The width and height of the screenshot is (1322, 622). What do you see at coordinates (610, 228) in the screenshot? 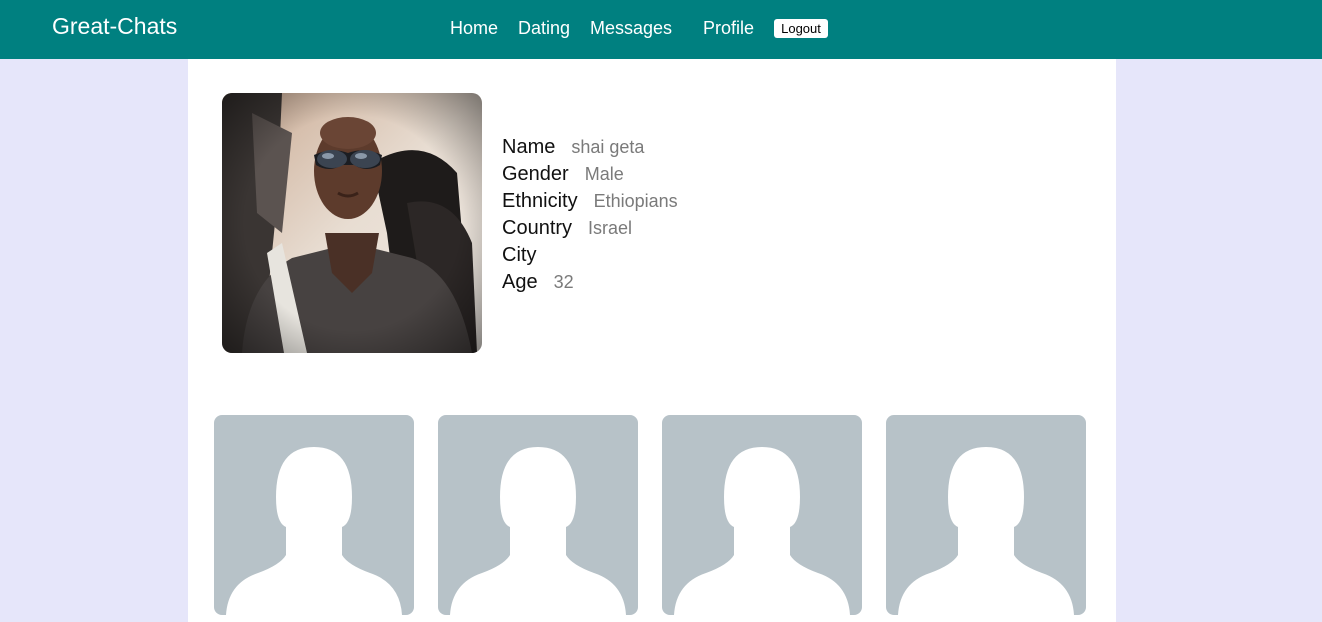
I see `field-value: Israel` at bounding box center [610, 228].